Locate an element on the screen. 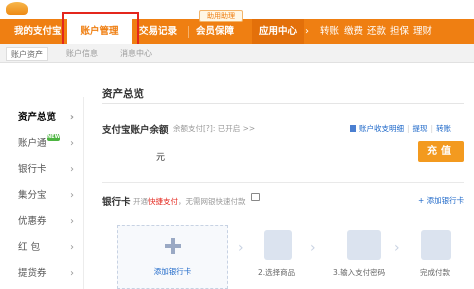  sidebar-item-red-envelope: 红 包 › is located at coordinates (42, 247).